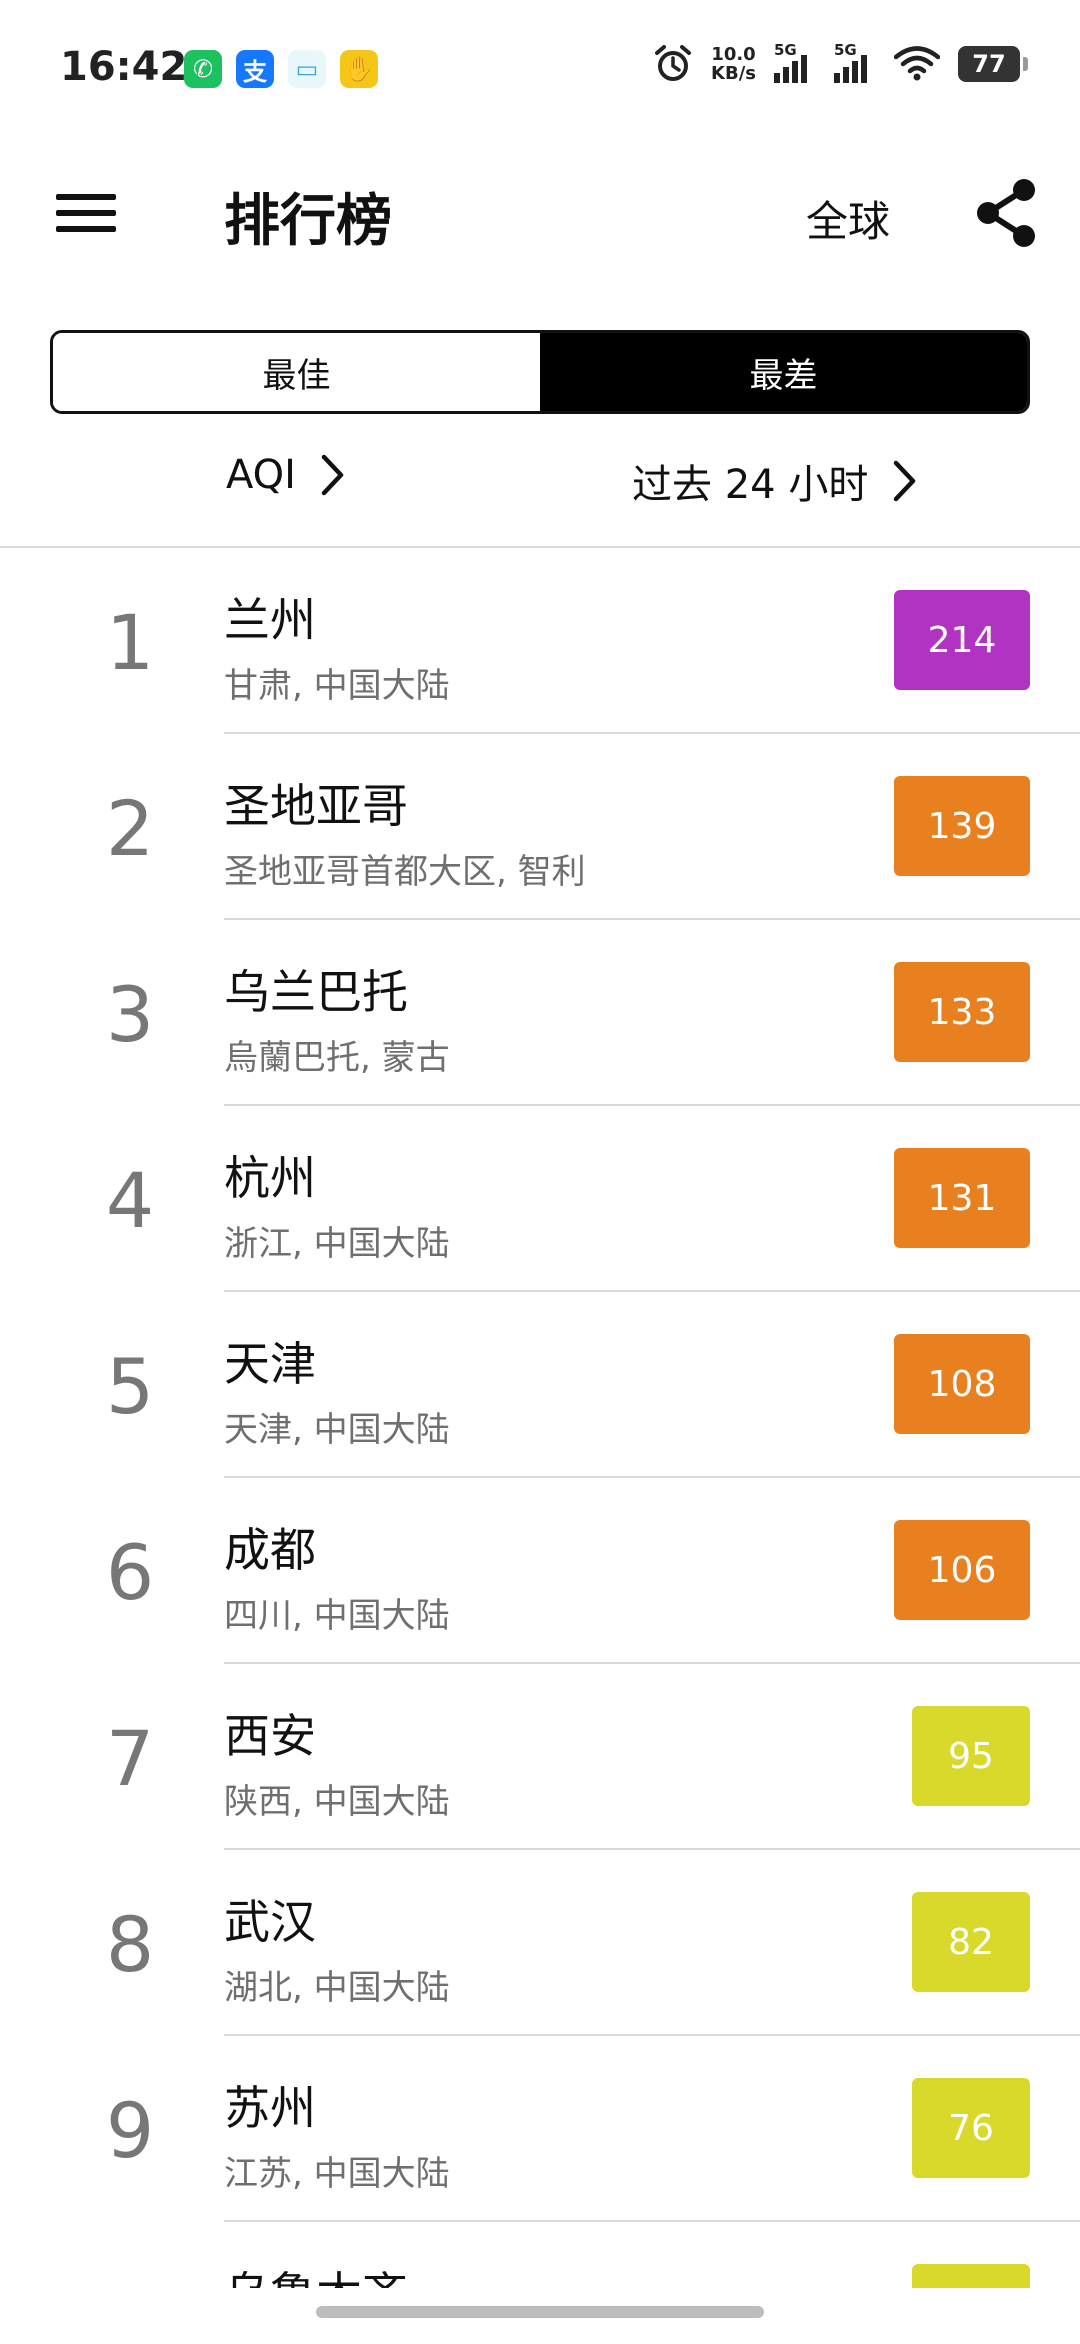 The height and width of the screenshot is (2344, 1080). Describe the element at coordinates (87, 212) in the screenshot. I see `menu-button` at that location.